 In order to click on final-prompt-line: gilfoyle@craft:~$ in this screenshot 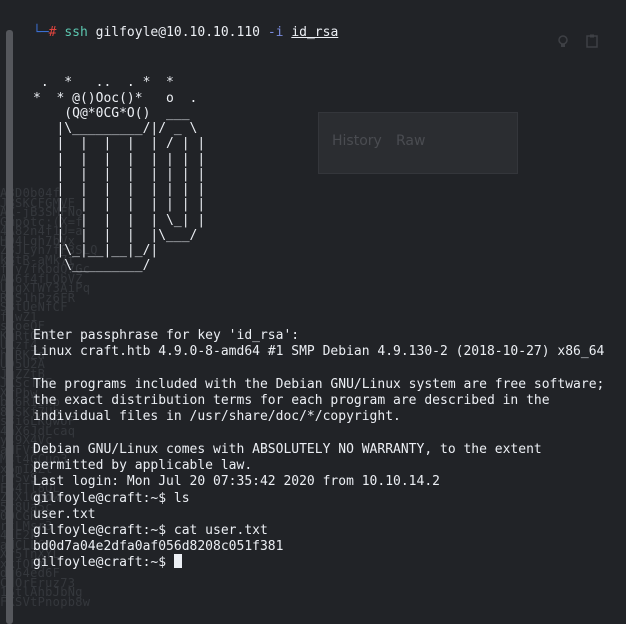, I will do `click(107, 562)`.